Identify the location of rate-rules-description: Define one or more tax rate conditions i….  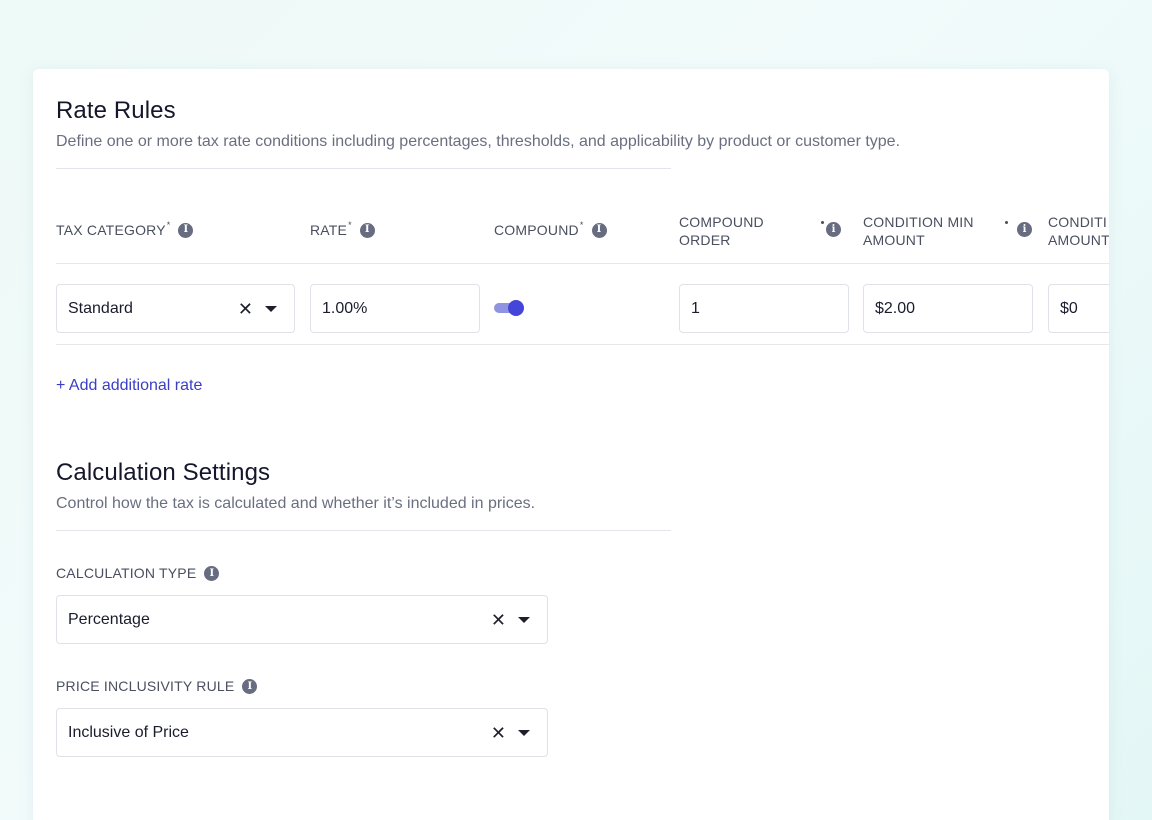
(478, 141).